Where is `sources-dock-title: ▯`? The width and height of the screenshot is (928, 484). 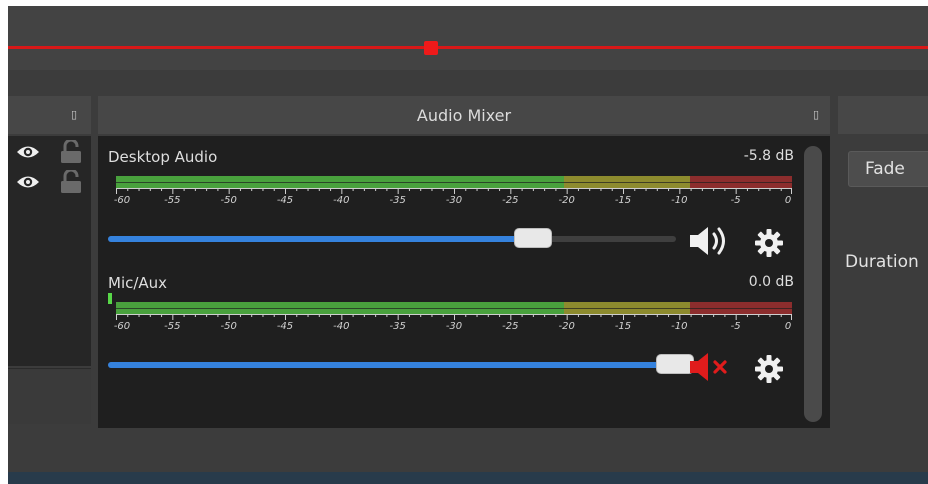 sources-dock-title: ▯ is located at coordinates (49, 115).